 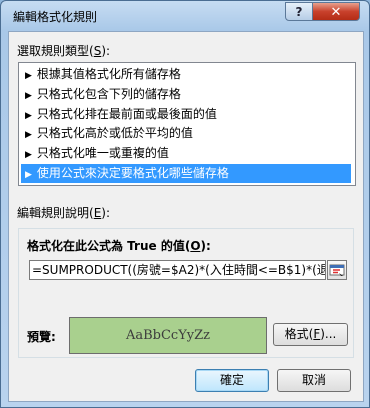 I want to click on range-select-icon, so click(x=337, y=270).